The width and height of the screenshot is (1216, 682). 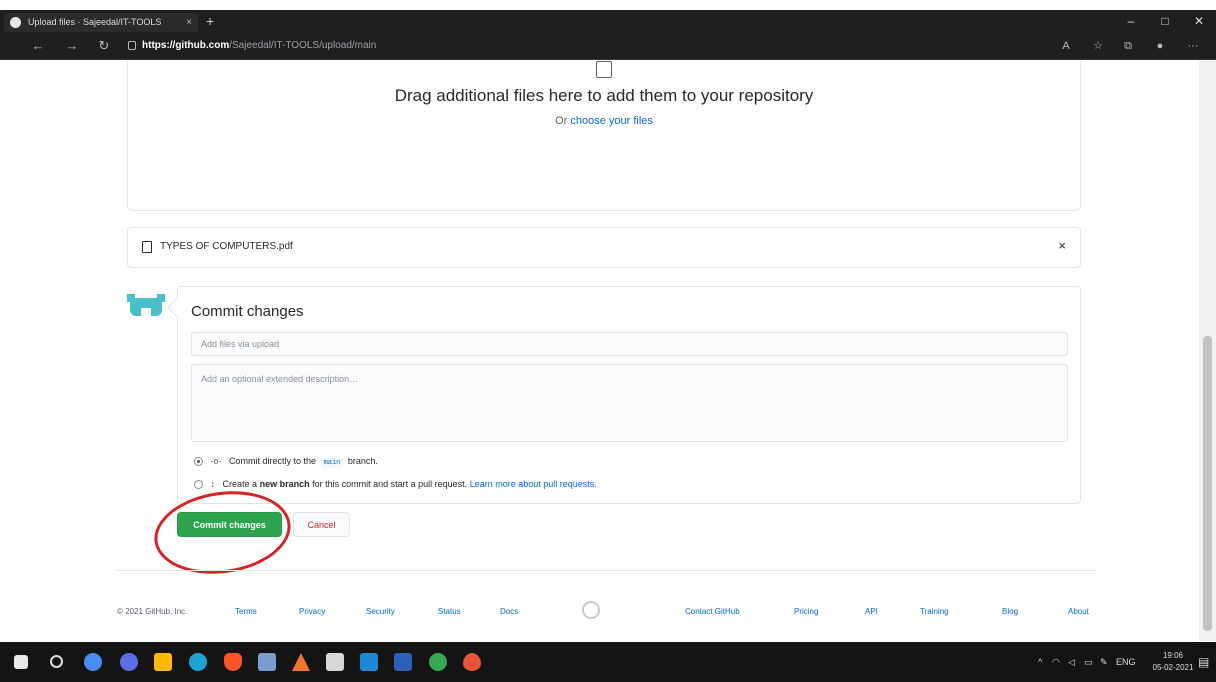 What do you see at coordinates (240, 484) in the screenshot?
I see `new-branch-prefix: Create a` at bounding box center [240, 484].